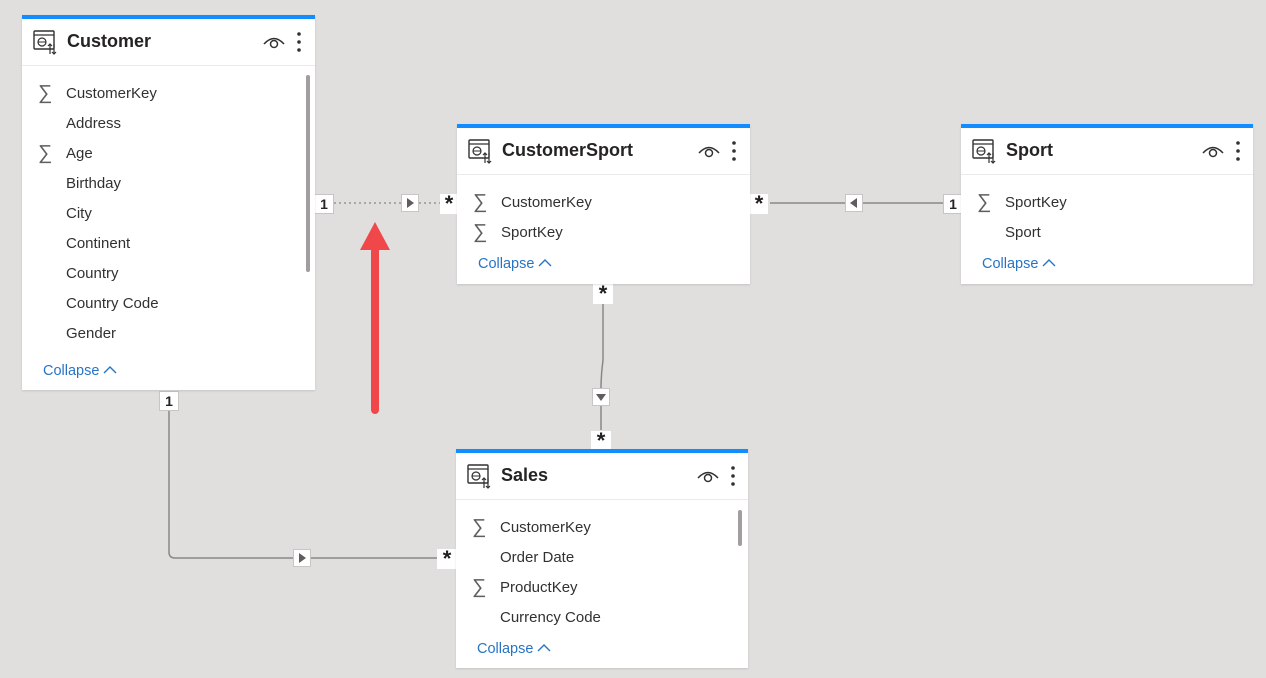 This screenshot has width=1266, height=678. What do you see at coordinates (169, 401) in the screenshot?
I see `cardinality-one-customer-bottom: 1` at bounding box center [169, 401].